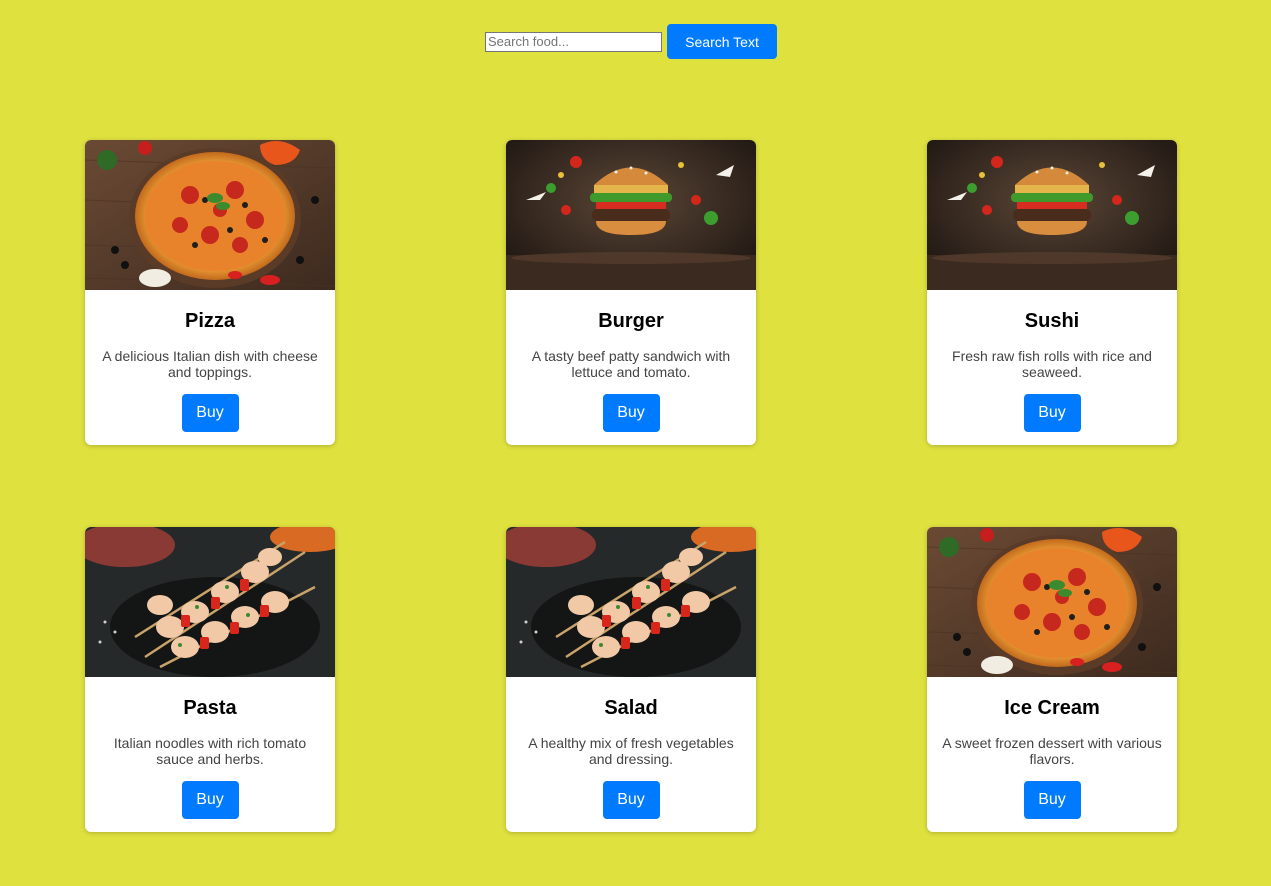 The width and height of the screenshot is (1271, 886). Describe the element at coordinates (210, 215) in the screenshot. I see `pizza-image` at that location.